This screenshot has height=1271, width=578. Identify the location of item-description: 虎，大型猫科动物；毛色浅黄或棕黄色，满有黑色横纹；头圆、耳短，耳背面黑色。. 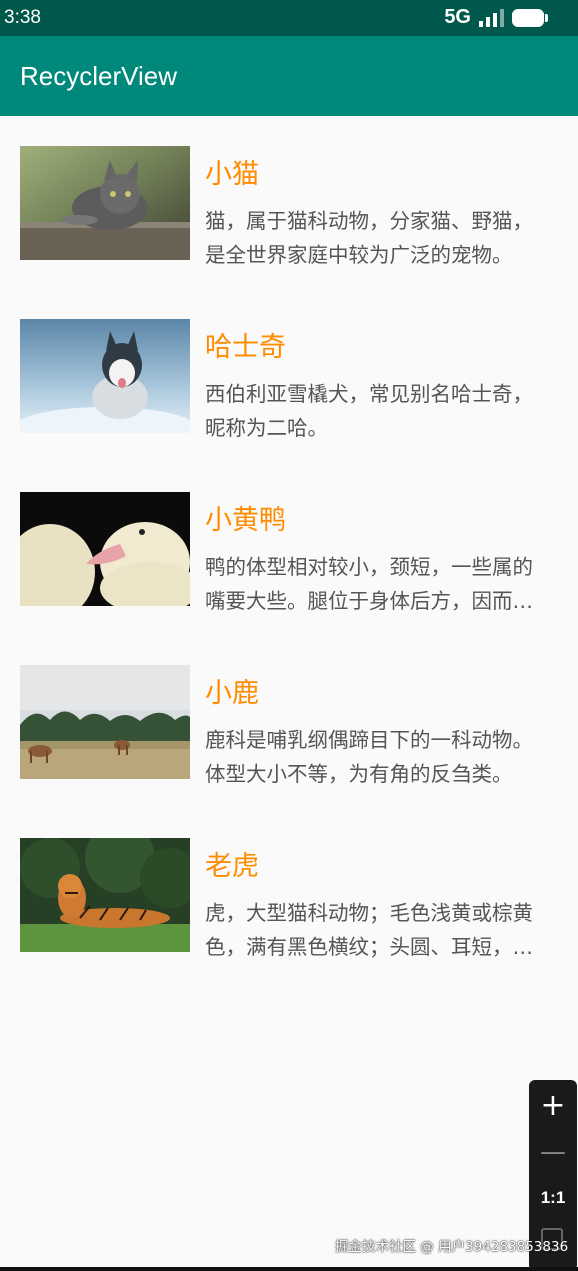
(369, 930).